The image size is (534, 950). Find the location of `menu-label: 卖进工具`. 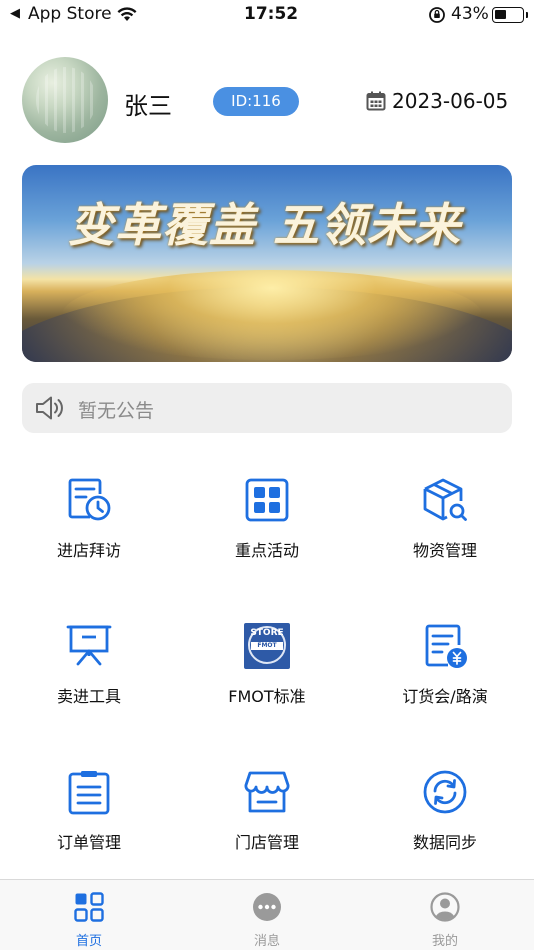

menu-label: 卖进工具 is located at coordinates (88, 696).